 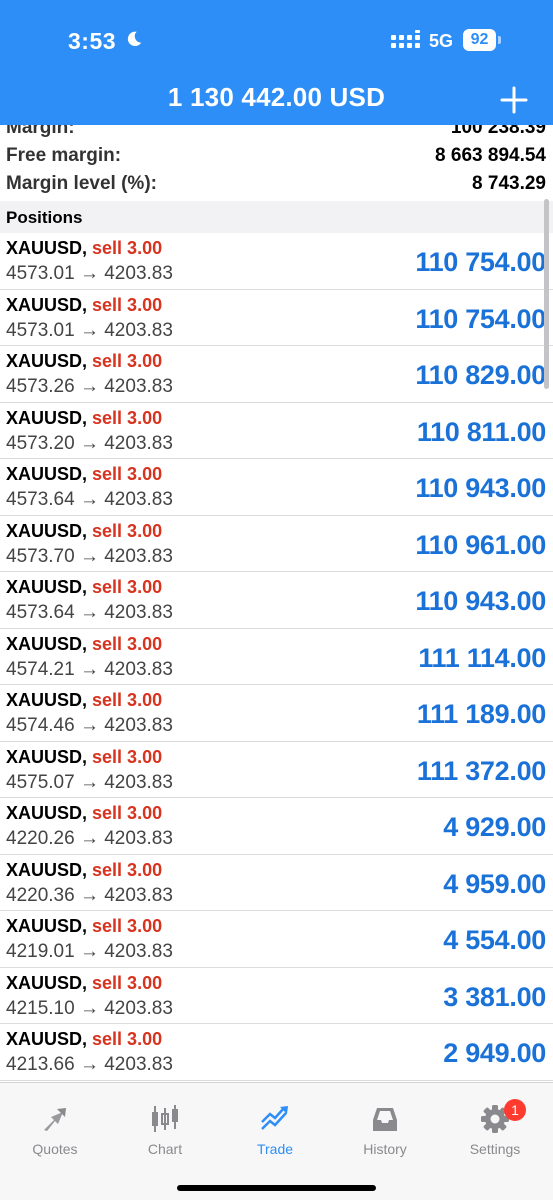 I want to click on position-prices: 4215.10 → 4203.83, so click(x=89, y=1008).